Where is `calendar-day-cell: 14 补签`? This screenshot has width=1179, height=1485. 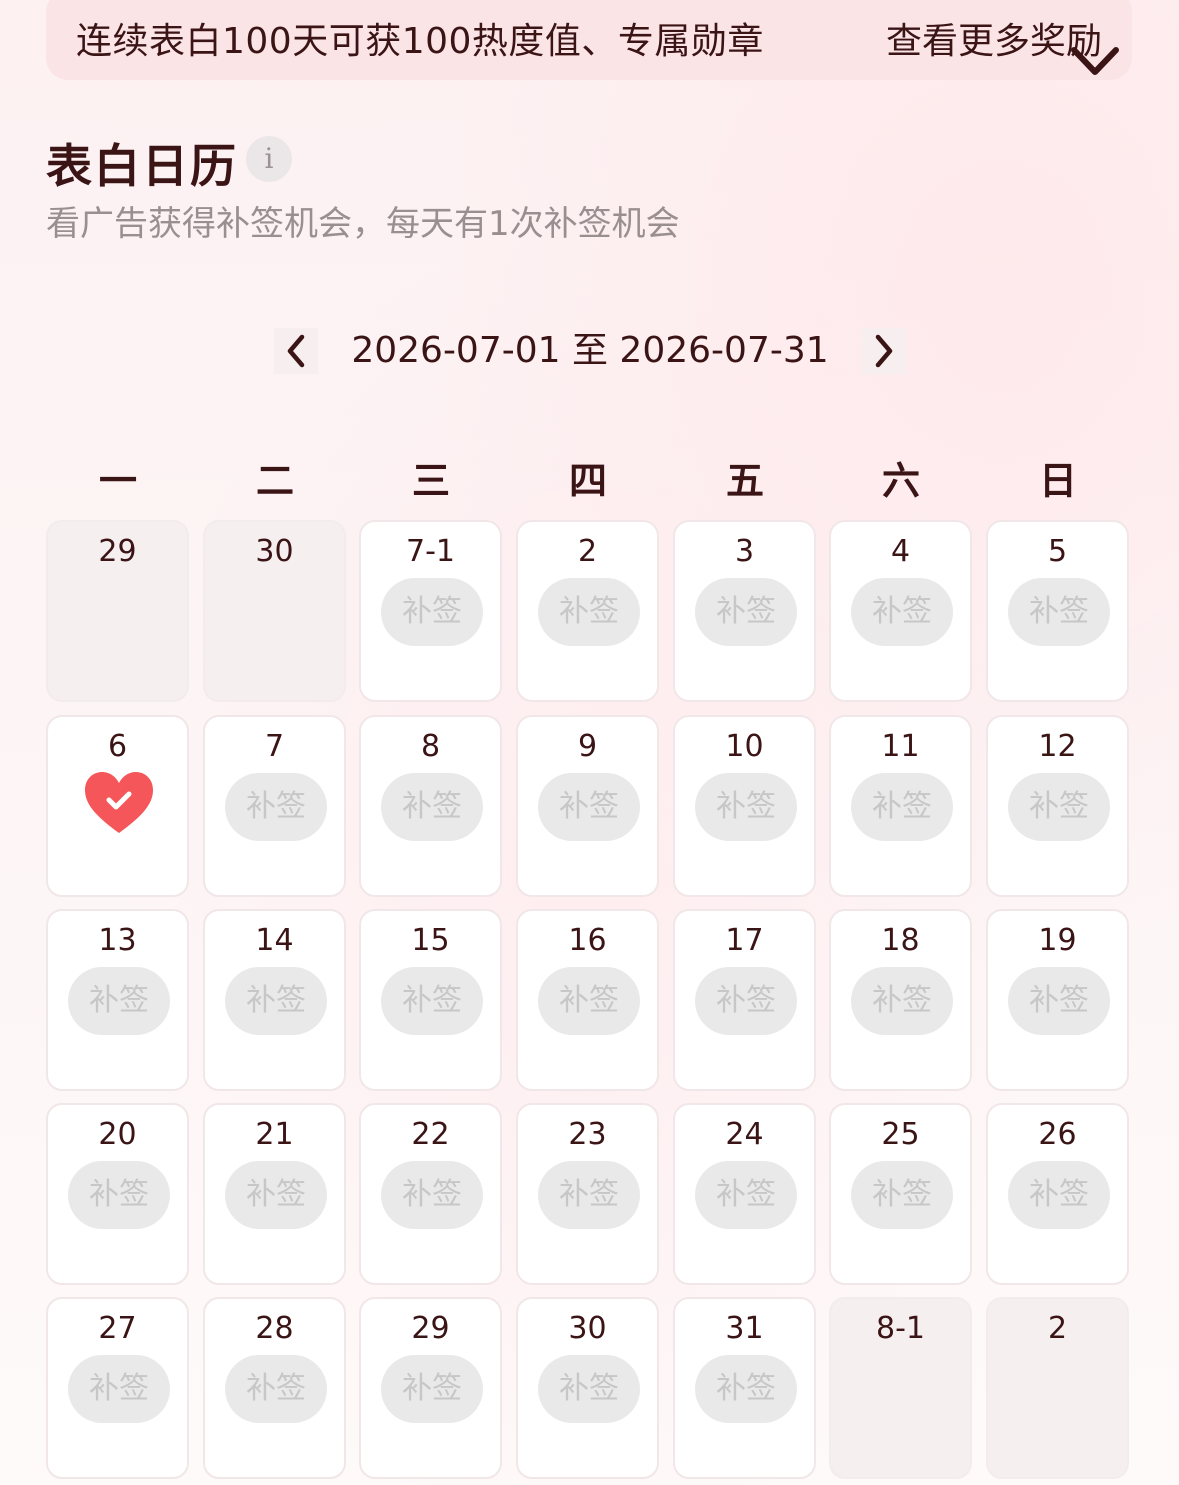 calendar-day-cell: 14 补签 is located at coordinates (274, 1000).